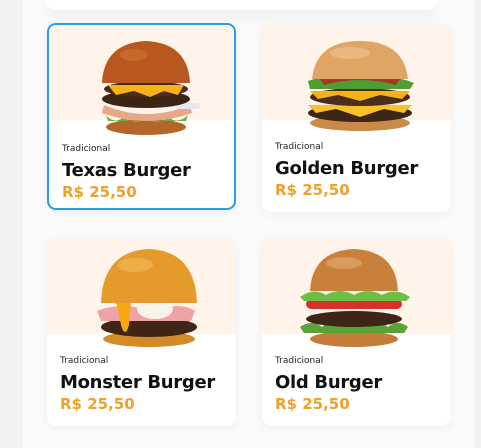  What do you see at coordinates (355, 298) in the screenshot?
I see `old-burger-image` at bounding box center [355, 298].